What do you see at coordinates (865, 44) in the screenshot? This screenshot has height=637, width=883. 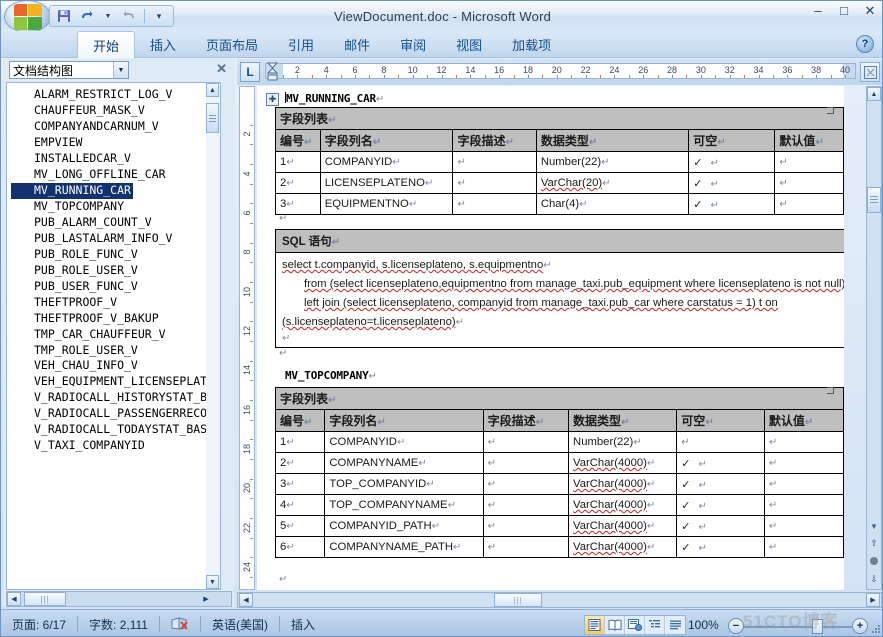 I see `help-icon: ?` at bounding box center [865, 44].